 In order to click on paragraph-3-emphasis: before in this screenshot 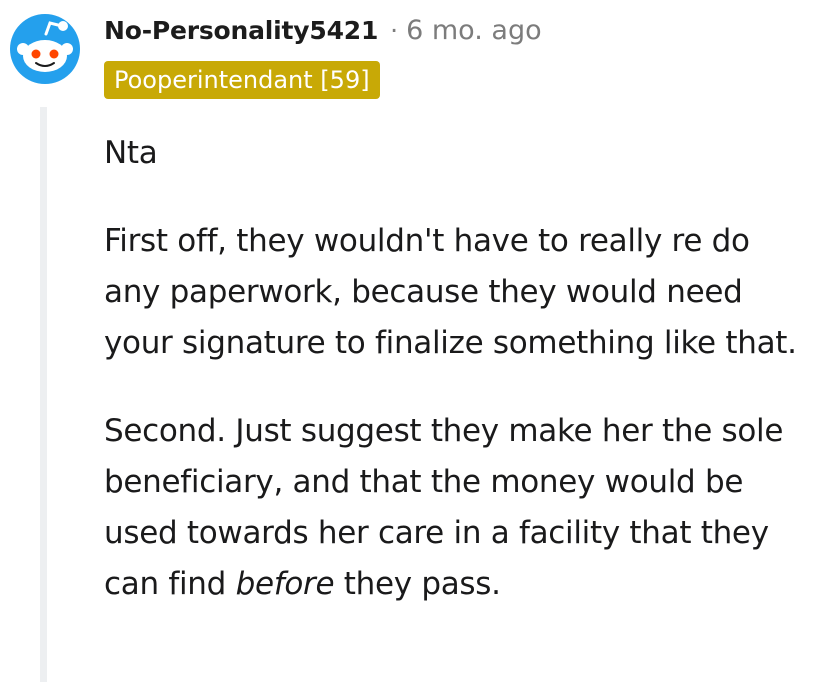, I will do `click(285, 584)`.